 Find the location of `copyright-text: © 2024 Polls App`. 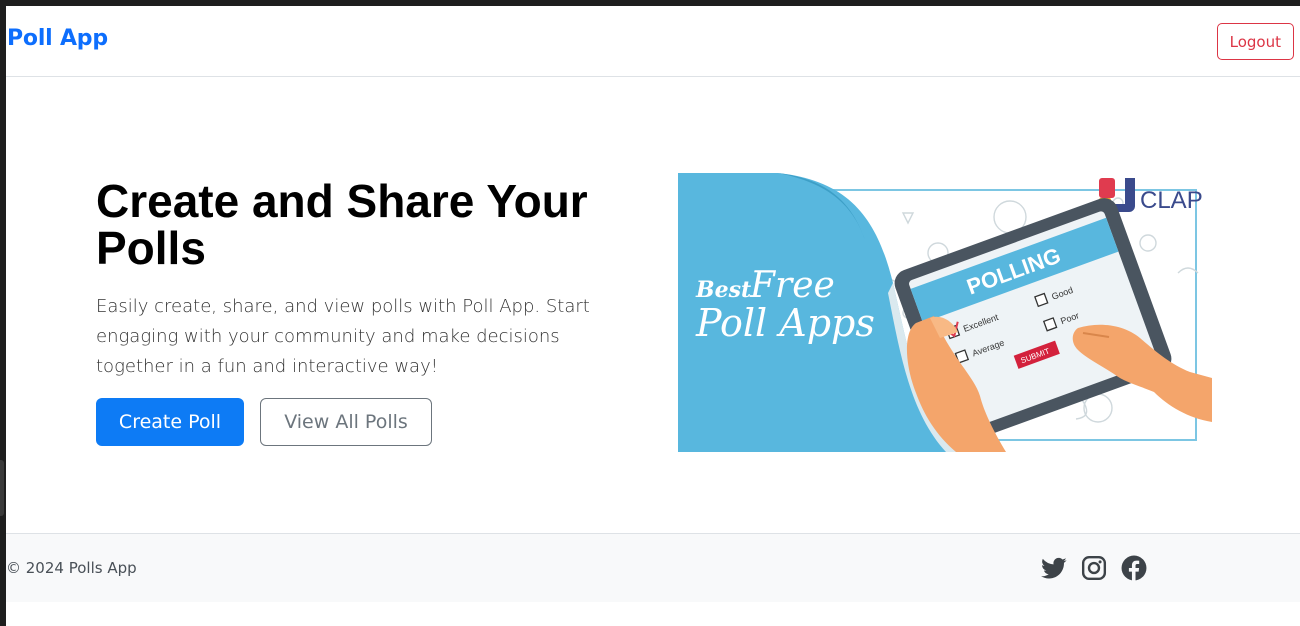

copyright-text: © 2024 Polls App is located at coordinates (71, 568).